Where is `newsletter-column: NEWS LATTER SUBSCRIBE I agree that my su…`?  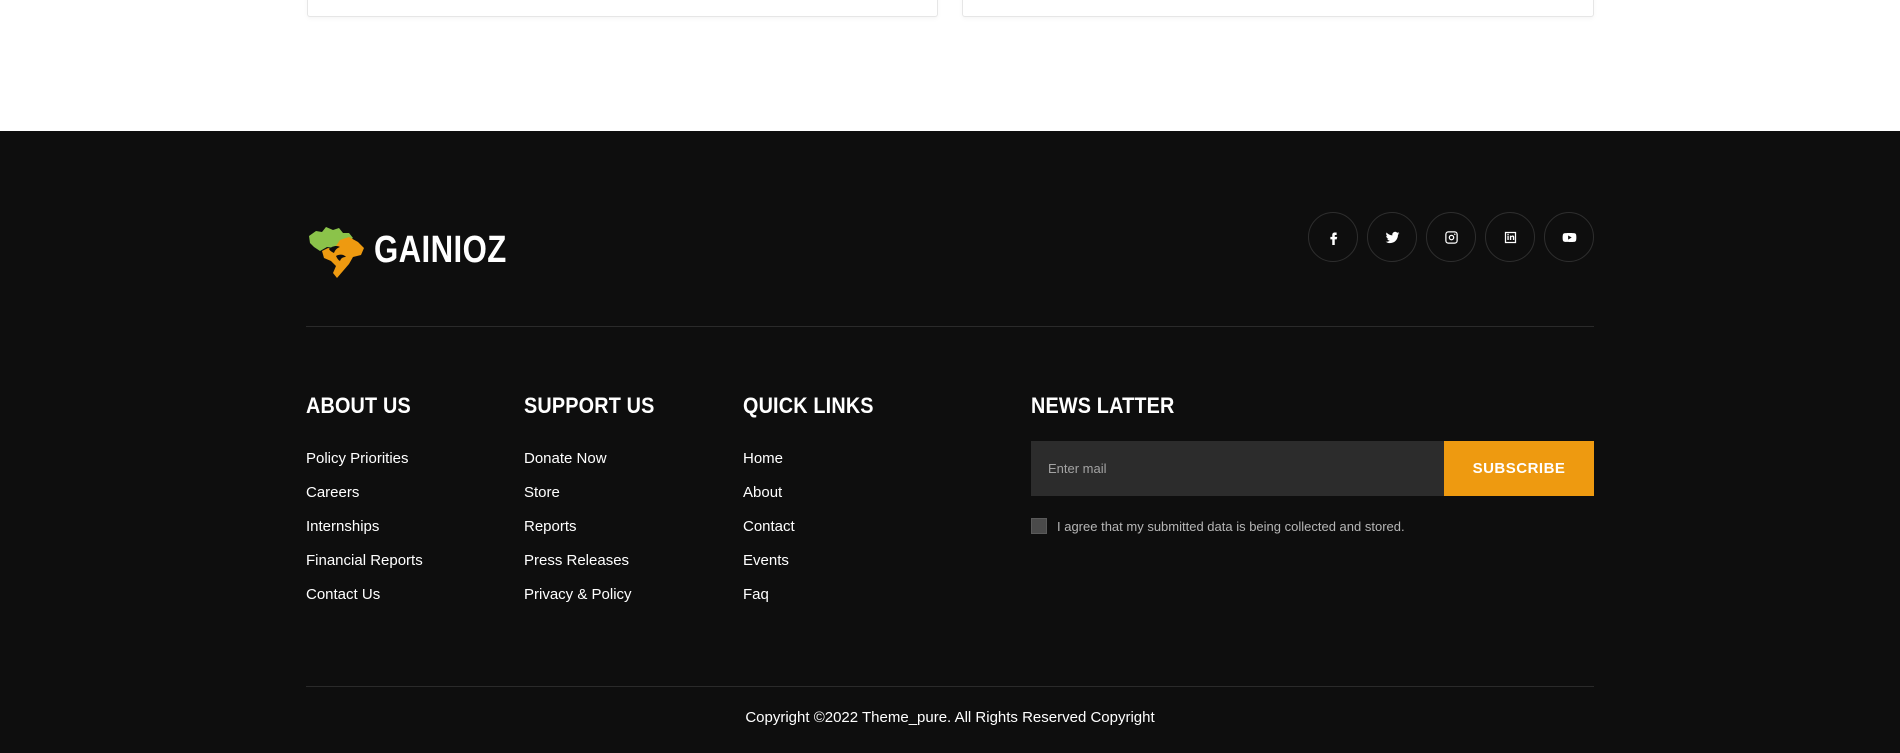
newsletter-column: NEWS LATTER SUBSCRIBE I agree that my su… is located at coordinates (1312, 462).